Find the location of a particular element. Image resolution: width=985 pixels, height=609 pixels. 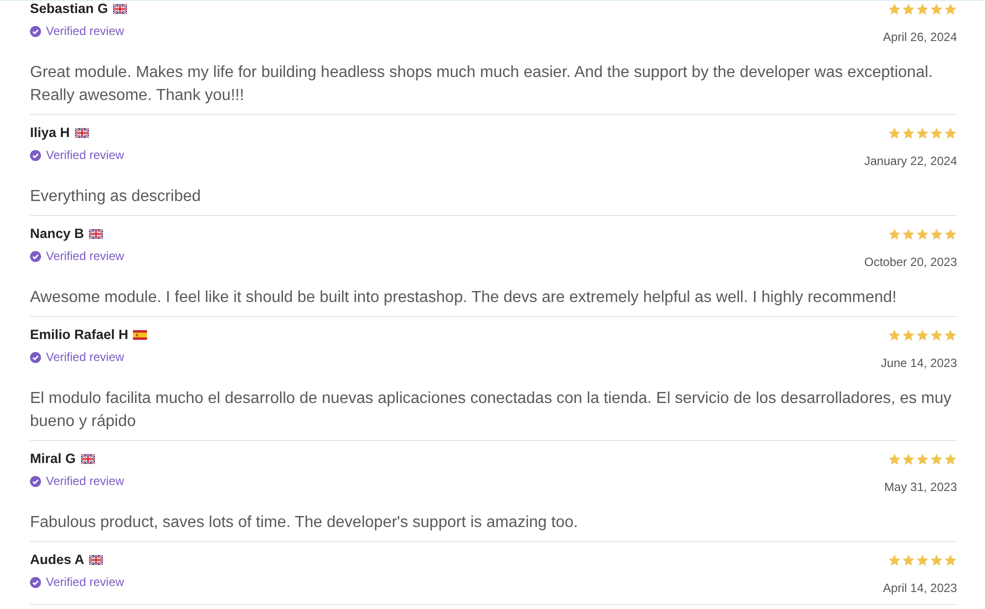

review-text: Fabulous product, saves lots of time. The developer's support is amazing too. is located at coordinates (304, 523).